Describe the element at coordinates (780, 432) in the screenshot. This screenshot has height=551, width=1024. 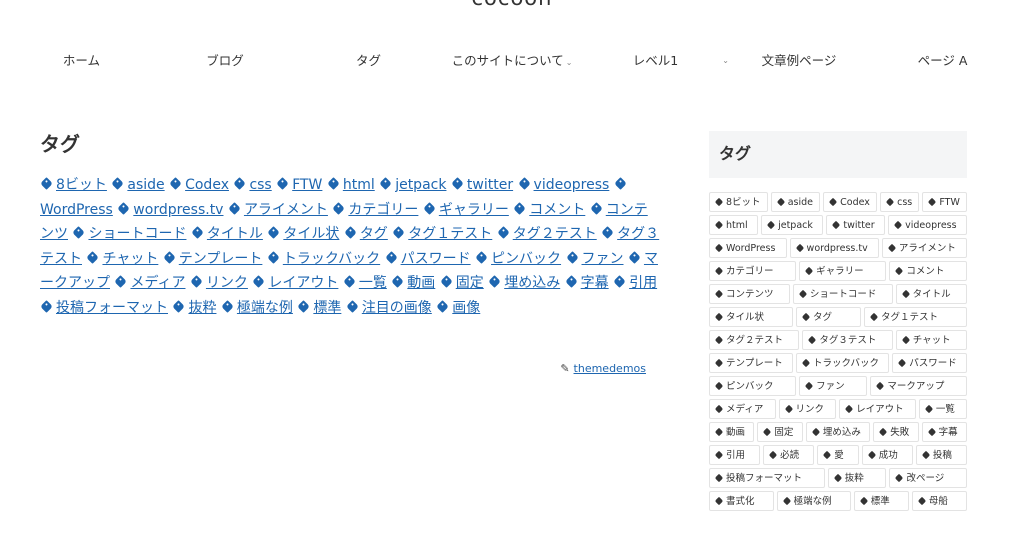
I see `sidebar-tag: 固定` at that location.